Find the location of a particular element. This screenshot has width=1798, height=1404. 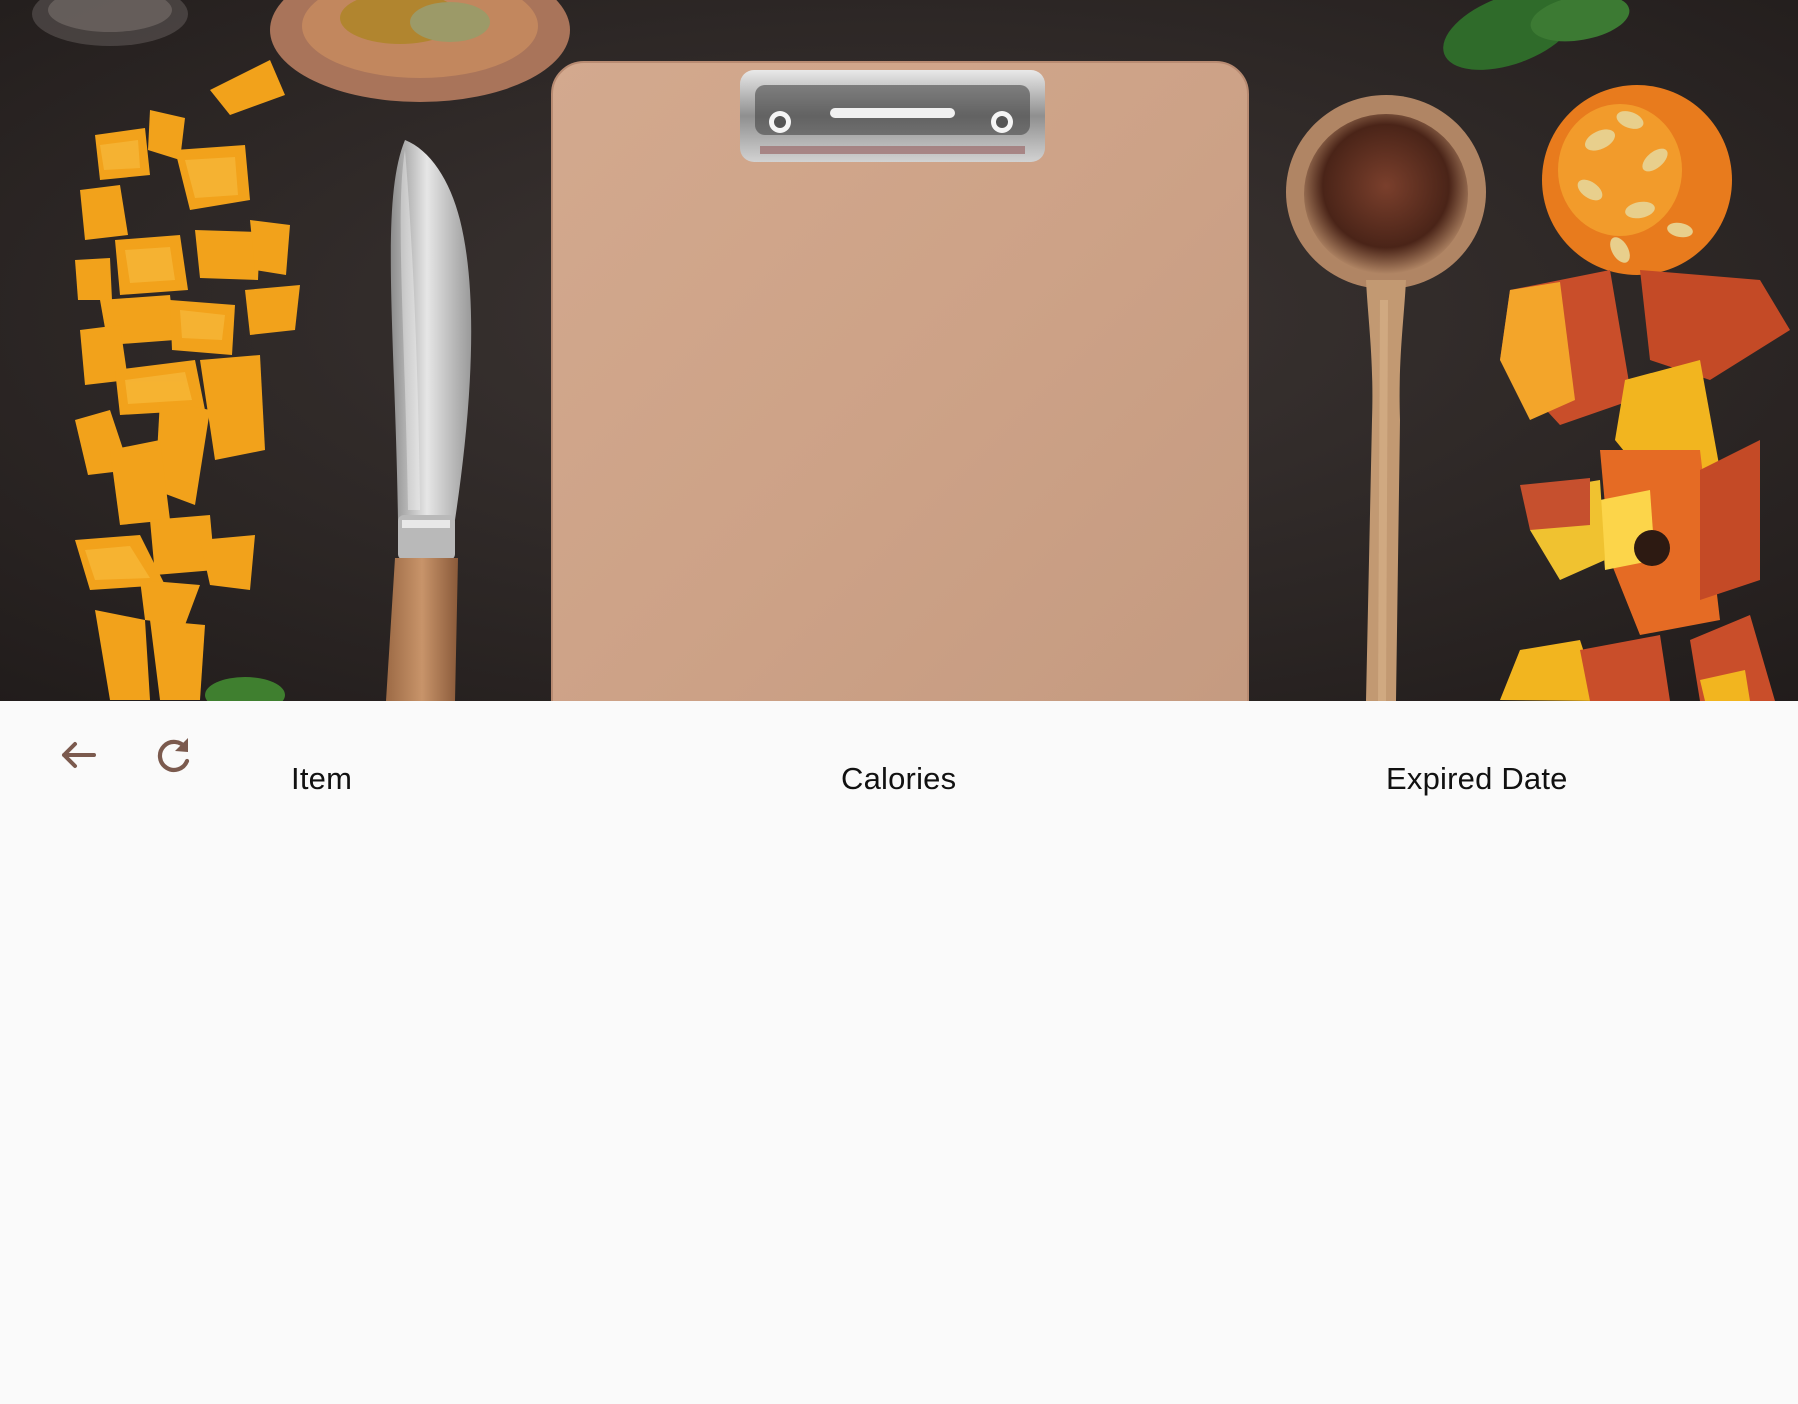

back-button is located at coordinates (78, 755).